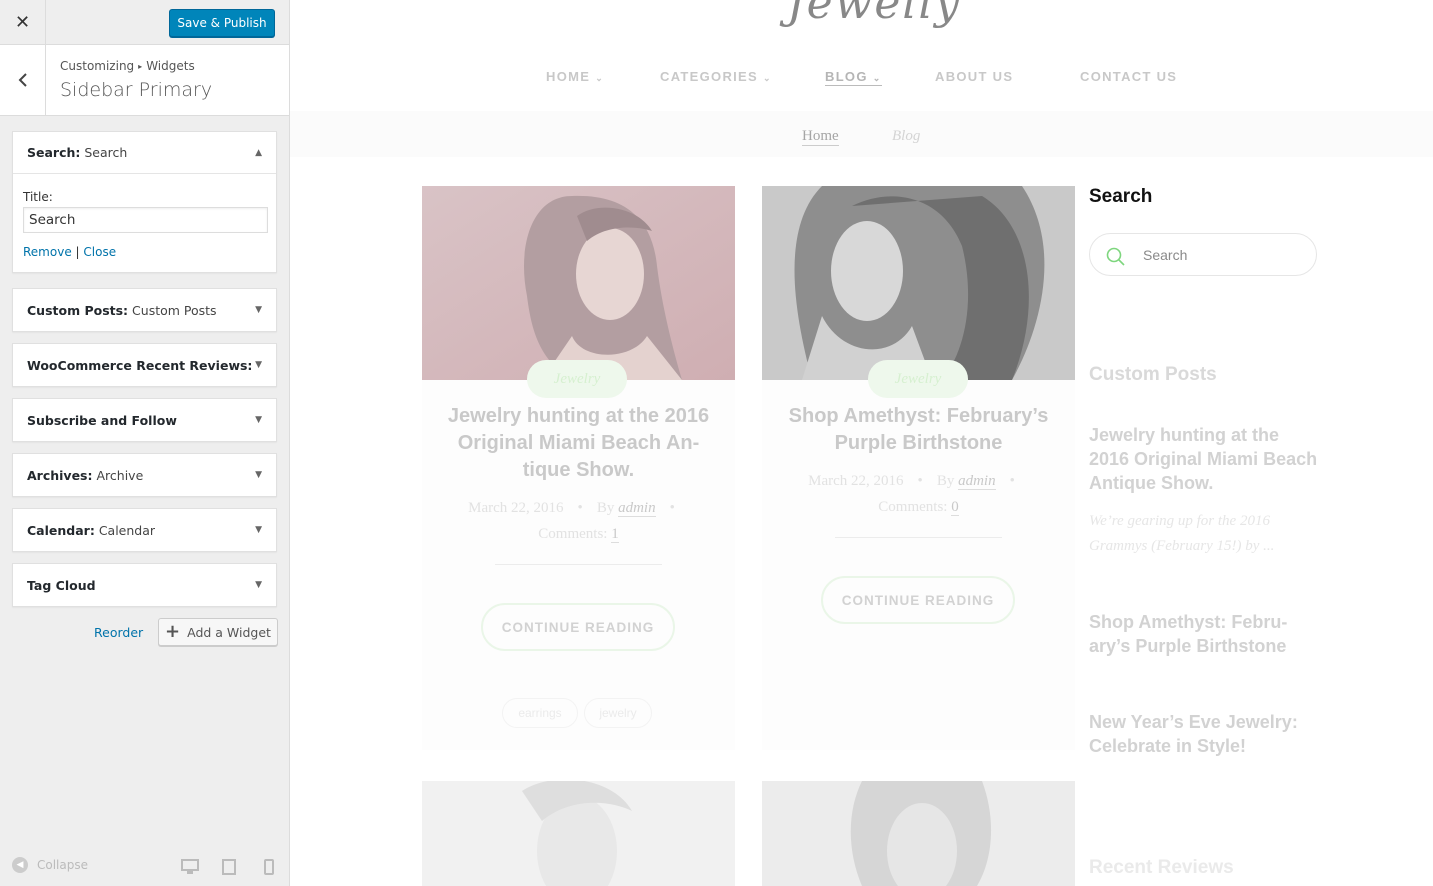 This screenshot has height=886, width=1433. I want to click on widget-calendar: Calendar: Calendar ▼, so click(144, 530).